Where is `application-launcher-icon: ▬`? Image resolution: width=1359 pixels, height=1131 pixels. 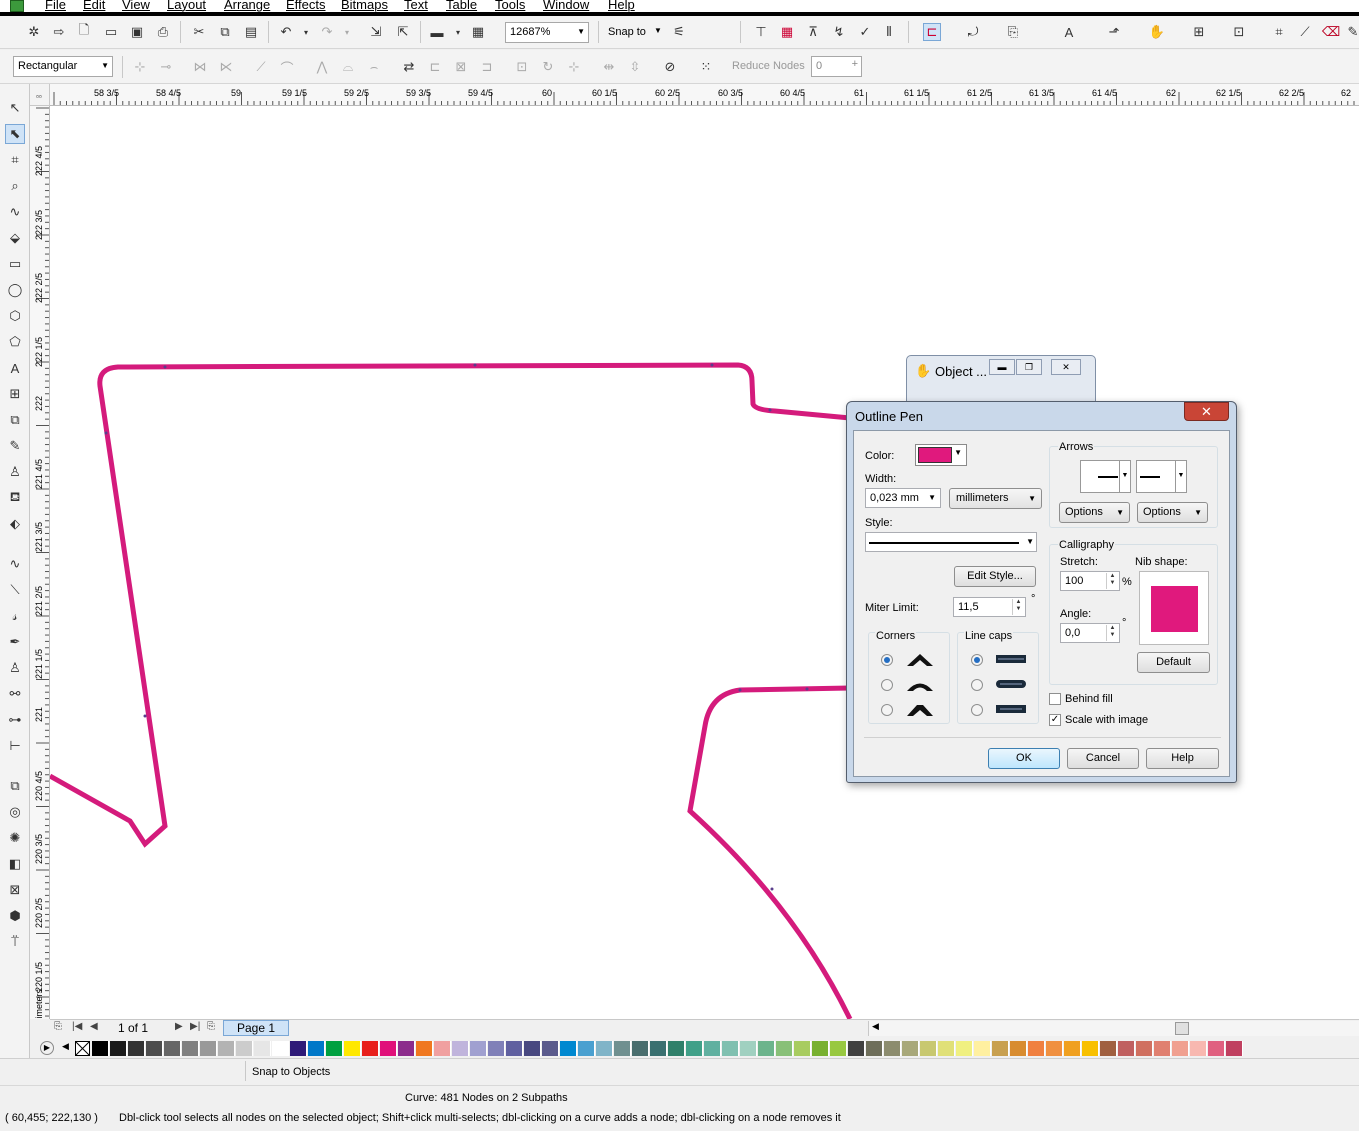
application-launcher-icon: ▬ is located at coordinates (437, 32).